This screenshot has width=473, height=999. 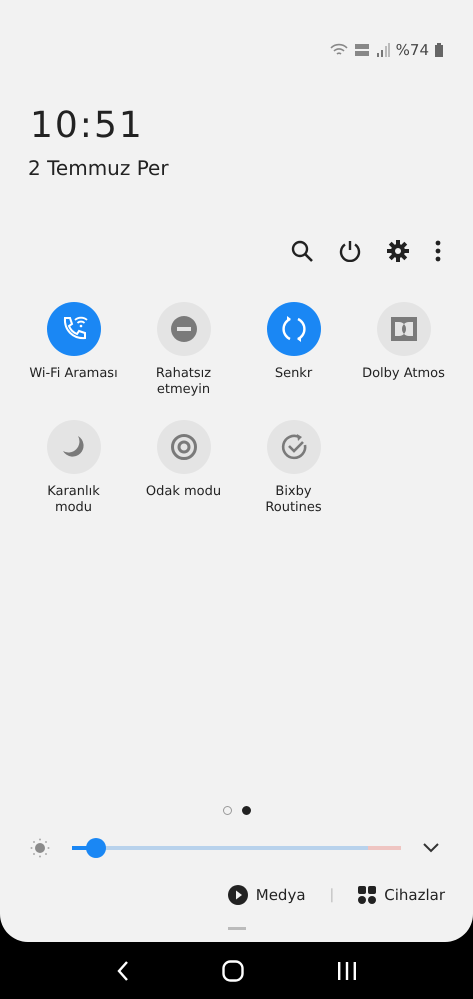 What do you see at coordinates (439, 50) in the screenshot?
I see `battery-icon` at bounding box center [439, 50].